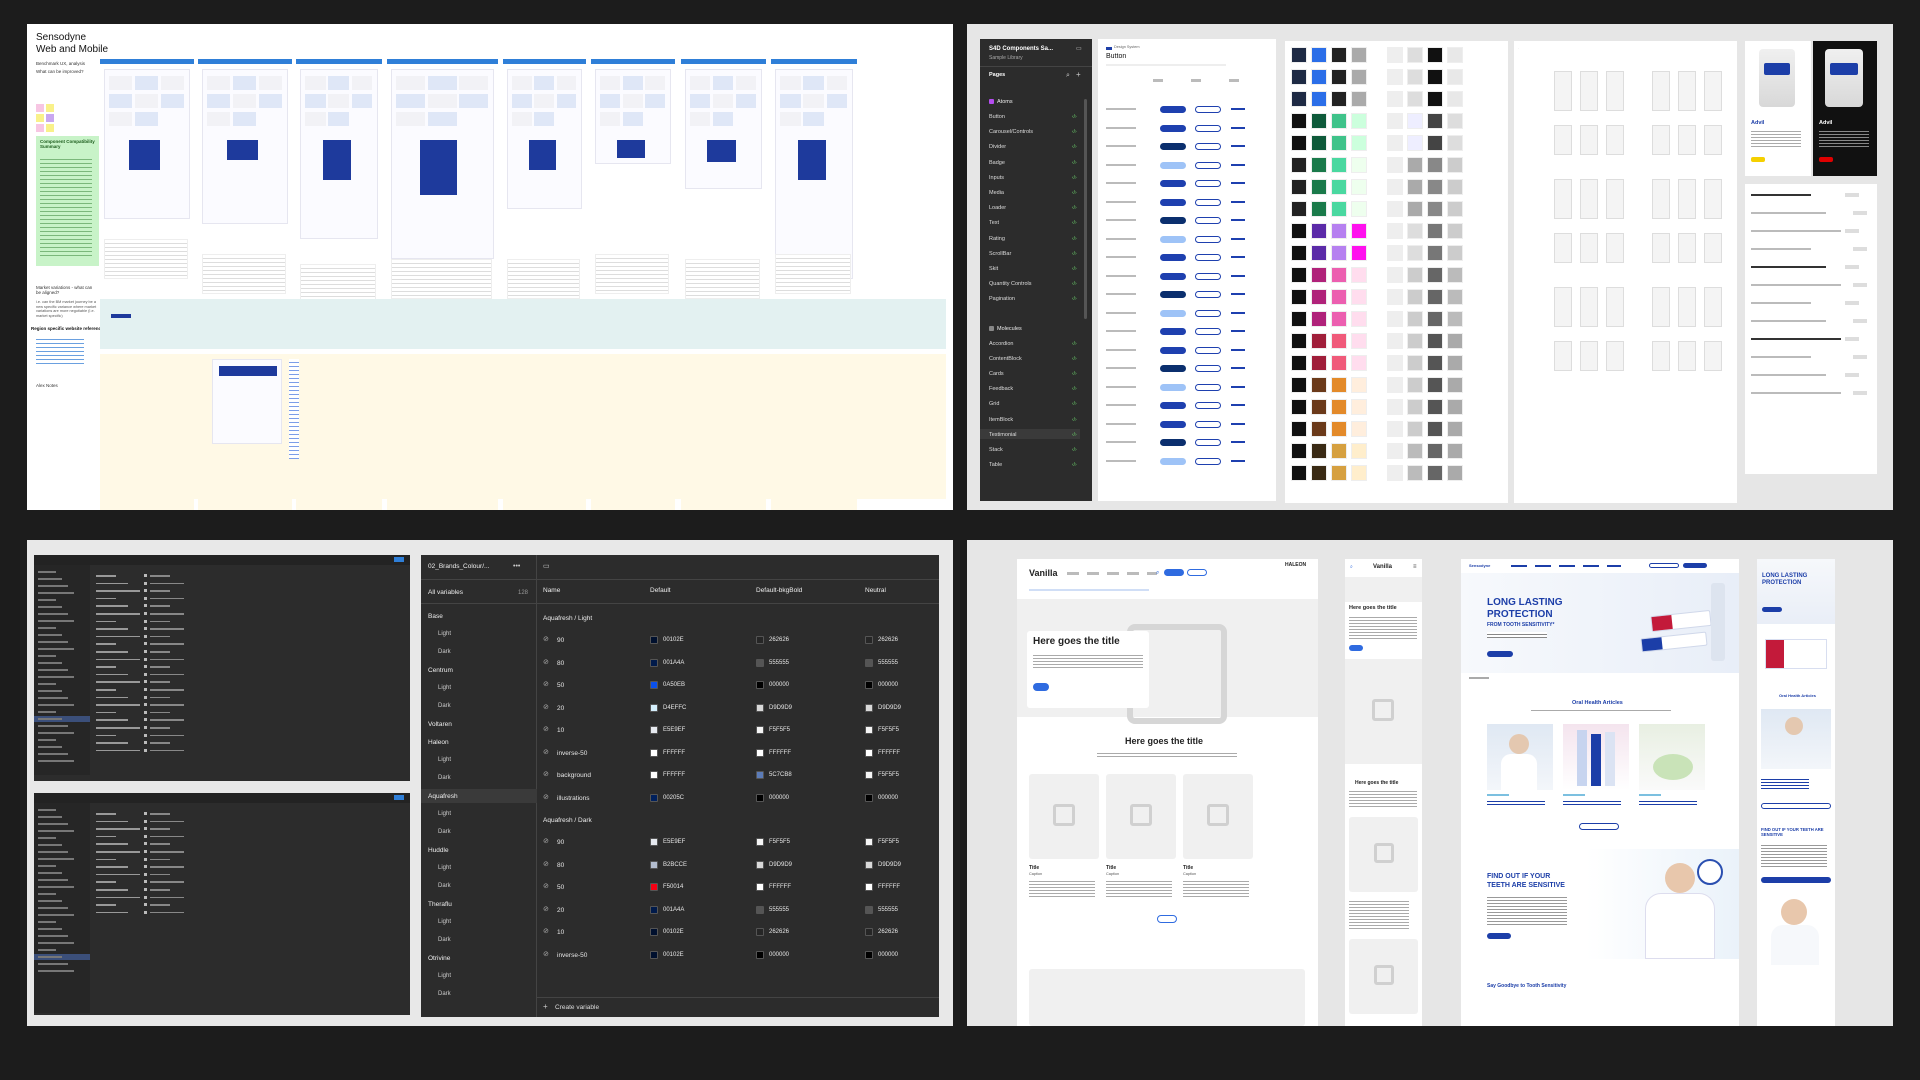 The image size is (1920, 1080). What do you see at coordinates (1041, 687) in the screenshot?
I see `hero-button` at bounding box center [1041, 687].